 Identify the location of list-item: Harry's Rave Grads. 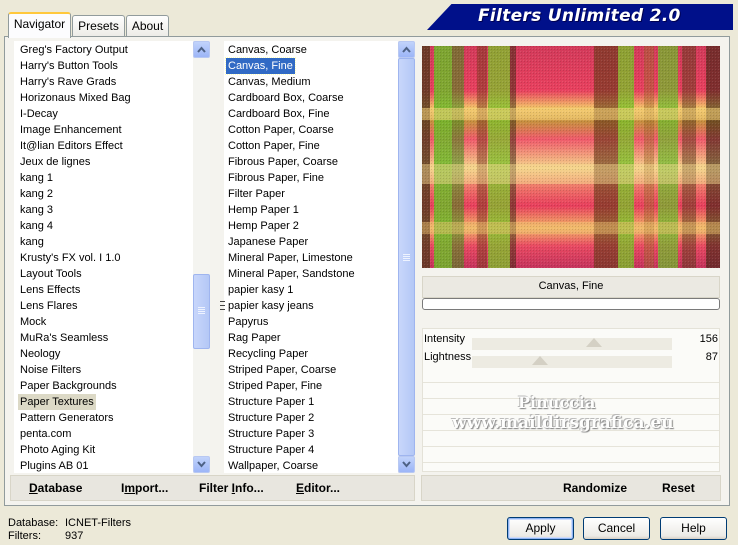
(68, 82).